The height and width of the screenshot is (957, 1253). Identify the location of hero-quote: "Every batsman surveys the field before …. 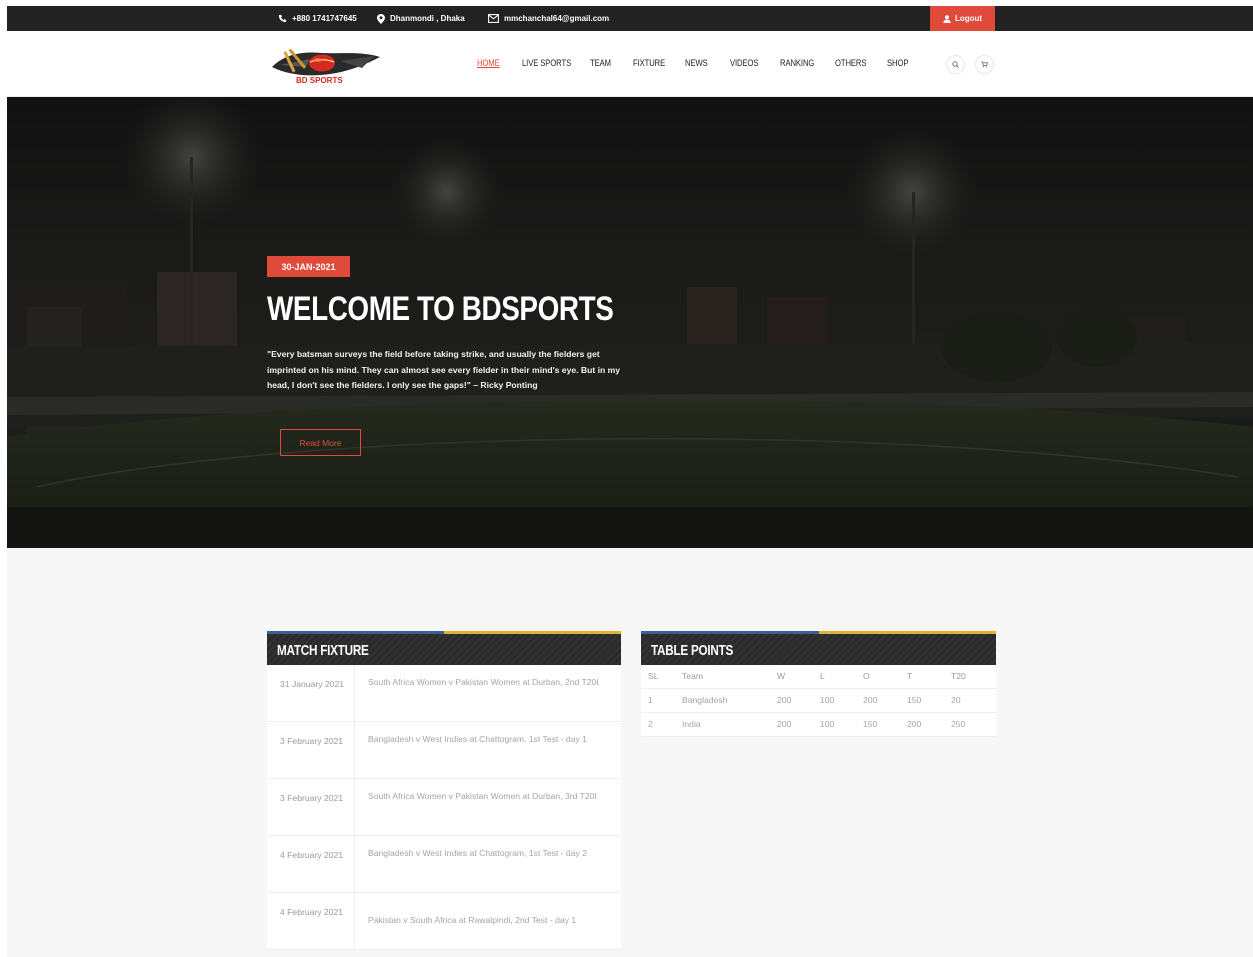
(444, 369).